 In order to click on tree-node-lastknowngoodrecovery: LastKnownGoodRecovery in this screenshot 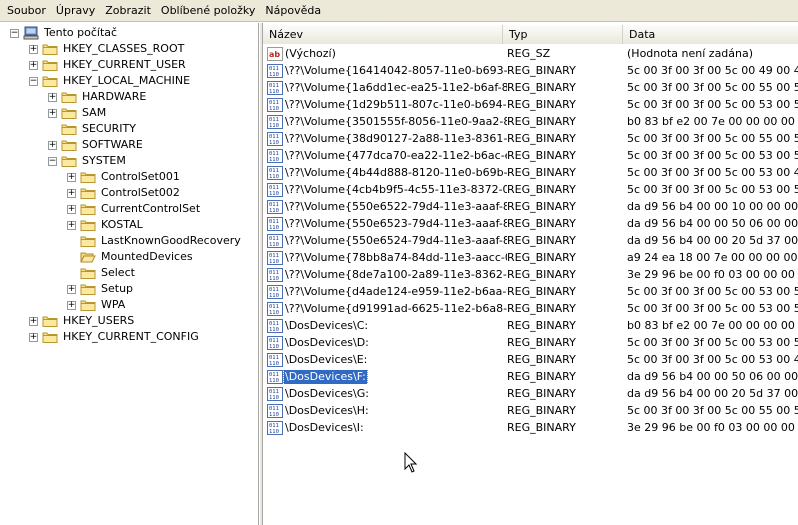, I will do `click(154, 241)`.